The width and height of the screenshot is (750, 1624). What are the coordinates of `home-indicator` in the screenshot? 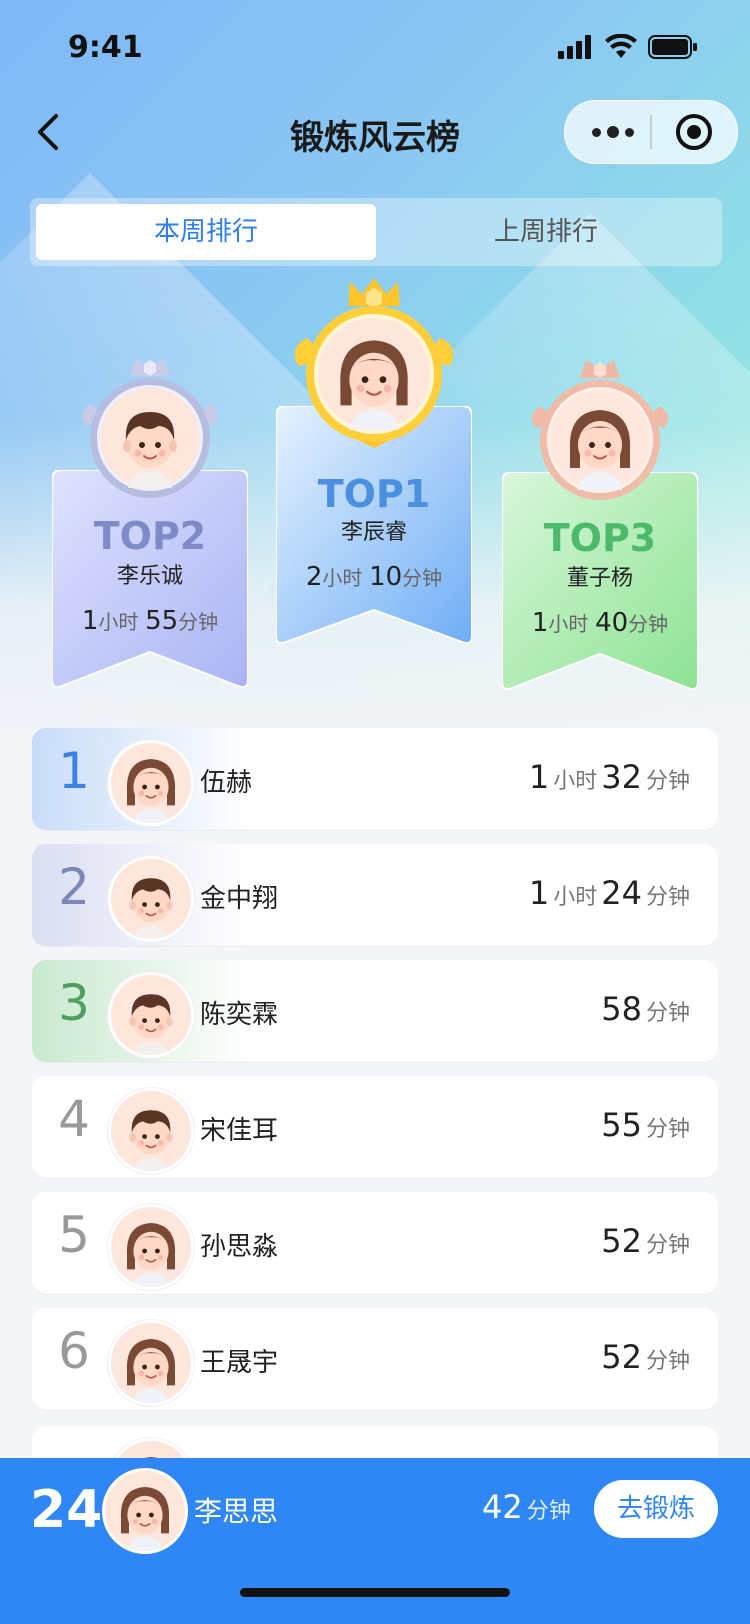 It's located at (375, 1592).